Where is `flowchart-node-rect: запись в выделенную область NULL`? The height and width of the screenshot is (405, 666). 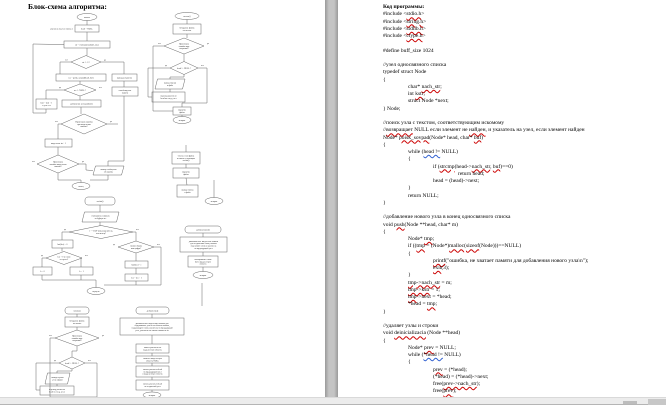 flowchart-node-rect: запись в выделенную область NULL is located at coordinates (152, 359).